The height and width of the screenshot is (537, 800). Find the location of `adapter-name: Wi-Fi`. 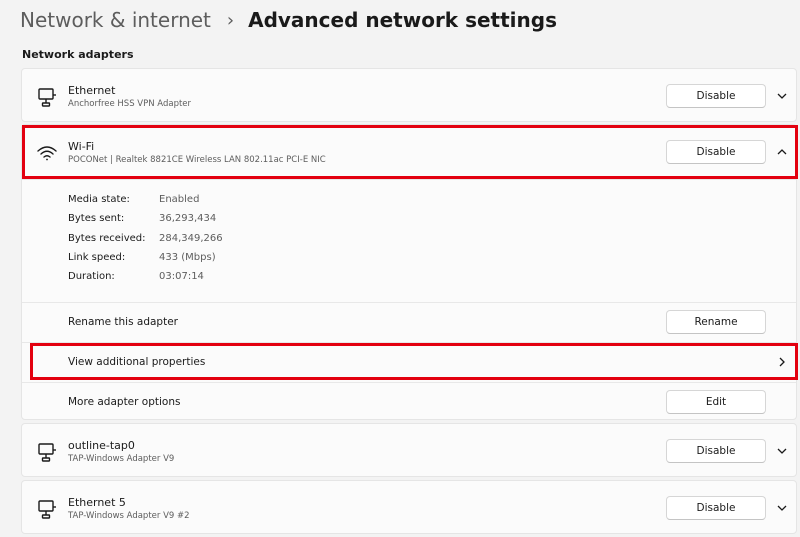

adapter-name: Wi-Fi is located at coordinates (81, 146).